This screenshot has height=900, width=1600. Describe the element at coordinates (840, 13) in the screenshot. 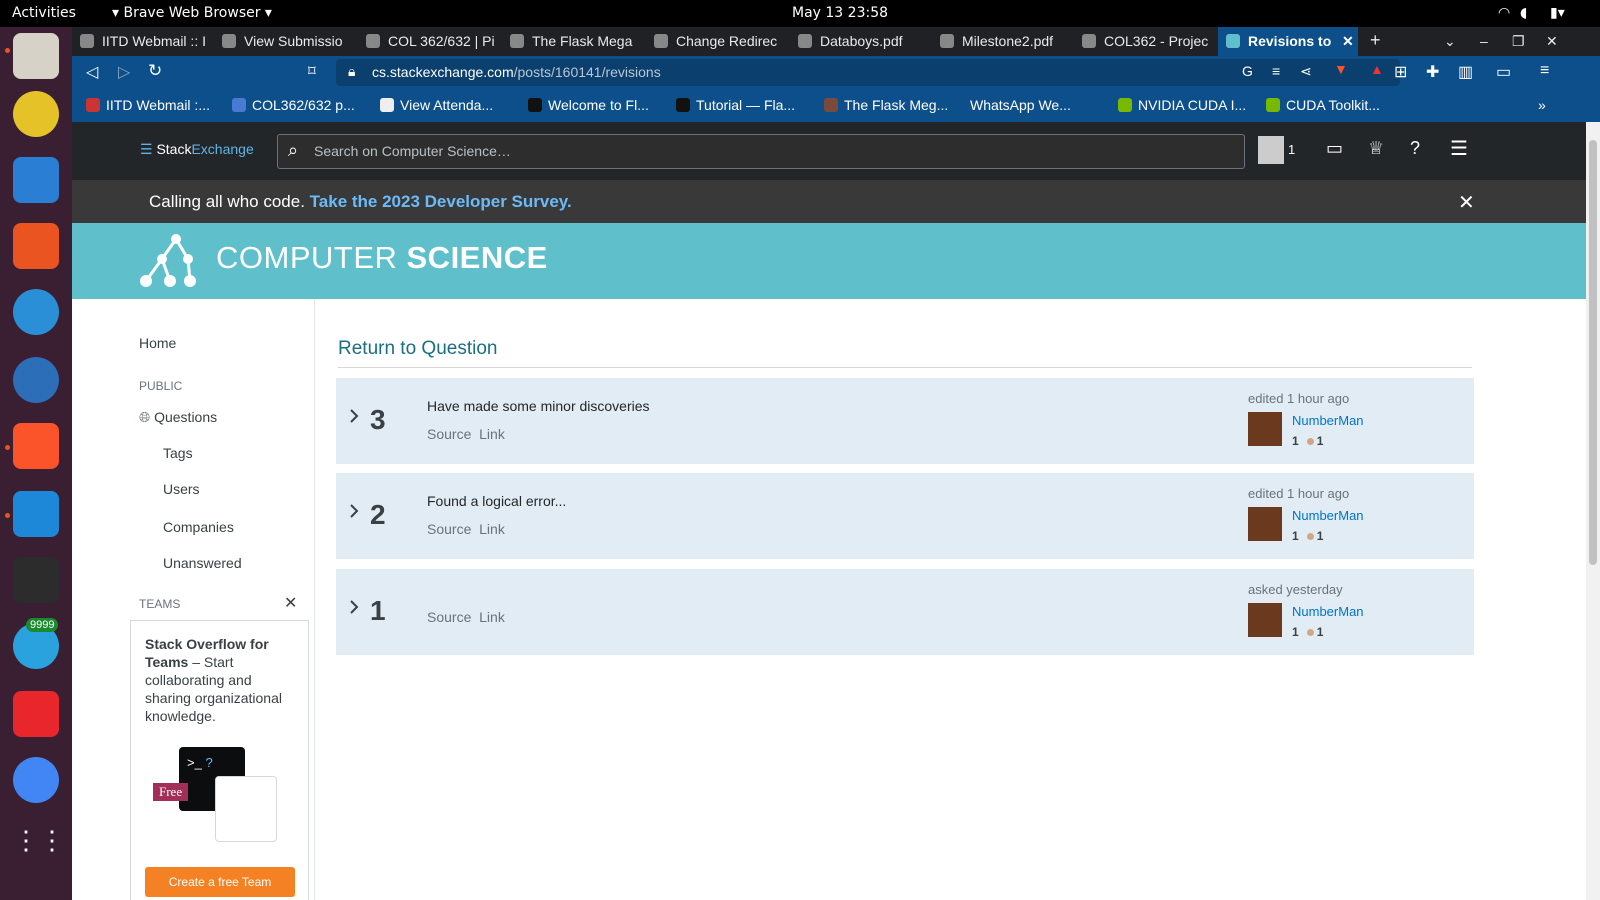

I see `clock: May 13 23:58` at that location.